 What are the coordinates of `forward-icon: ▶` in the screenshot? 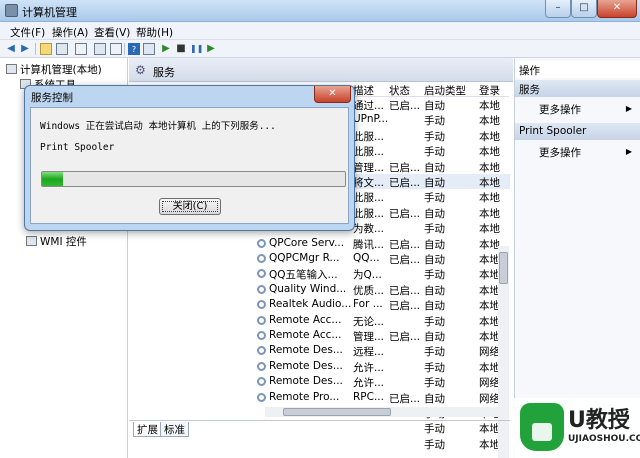 It's located at (25, 49).